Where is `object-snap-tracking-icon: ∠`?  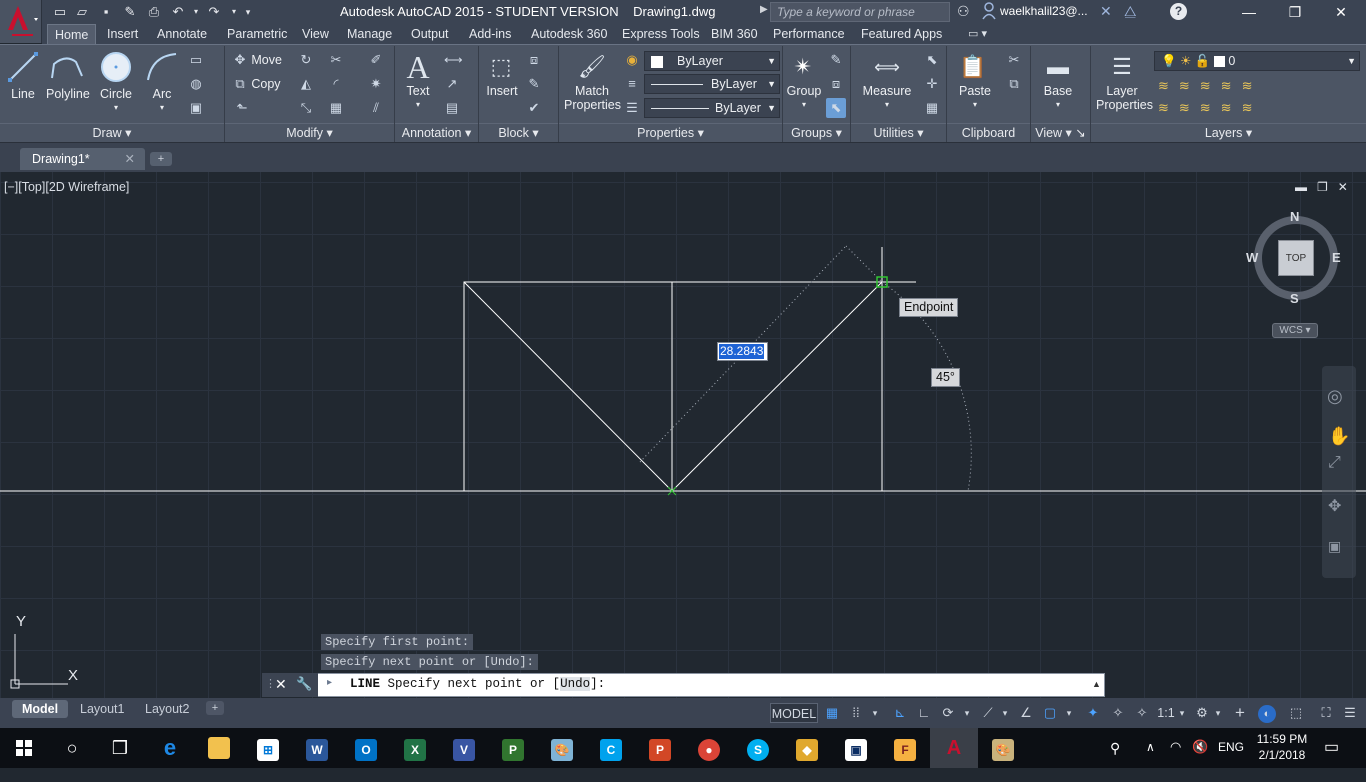
object-snap-tracking-icon: ∠ is located at coordinates (1026, 713).